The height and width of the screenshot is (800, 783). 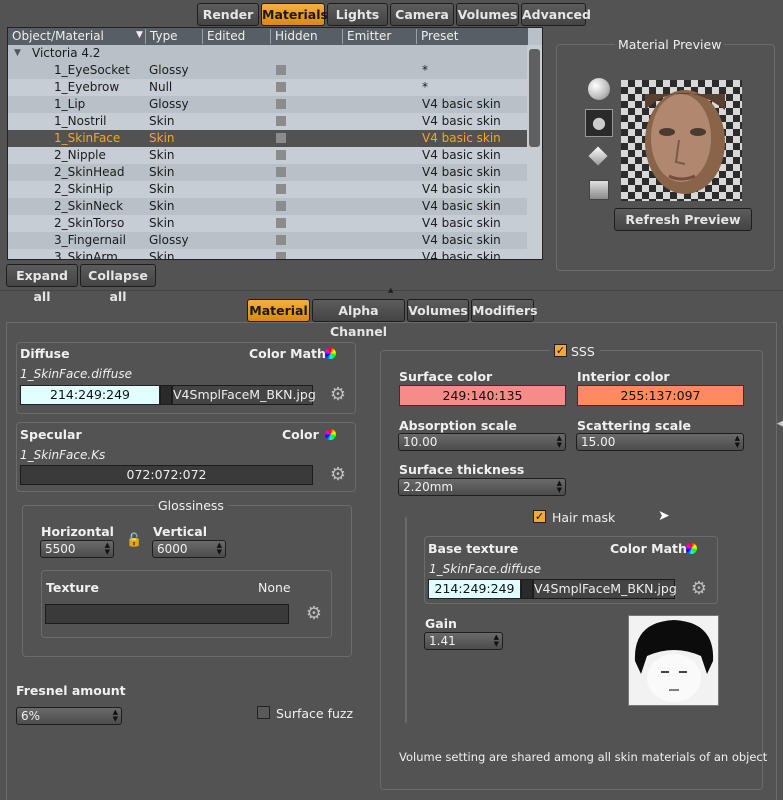 What do you see at coordinates (599, 190) in the screenshot?
I see `plane-icon` at bounding box center [599, 190].